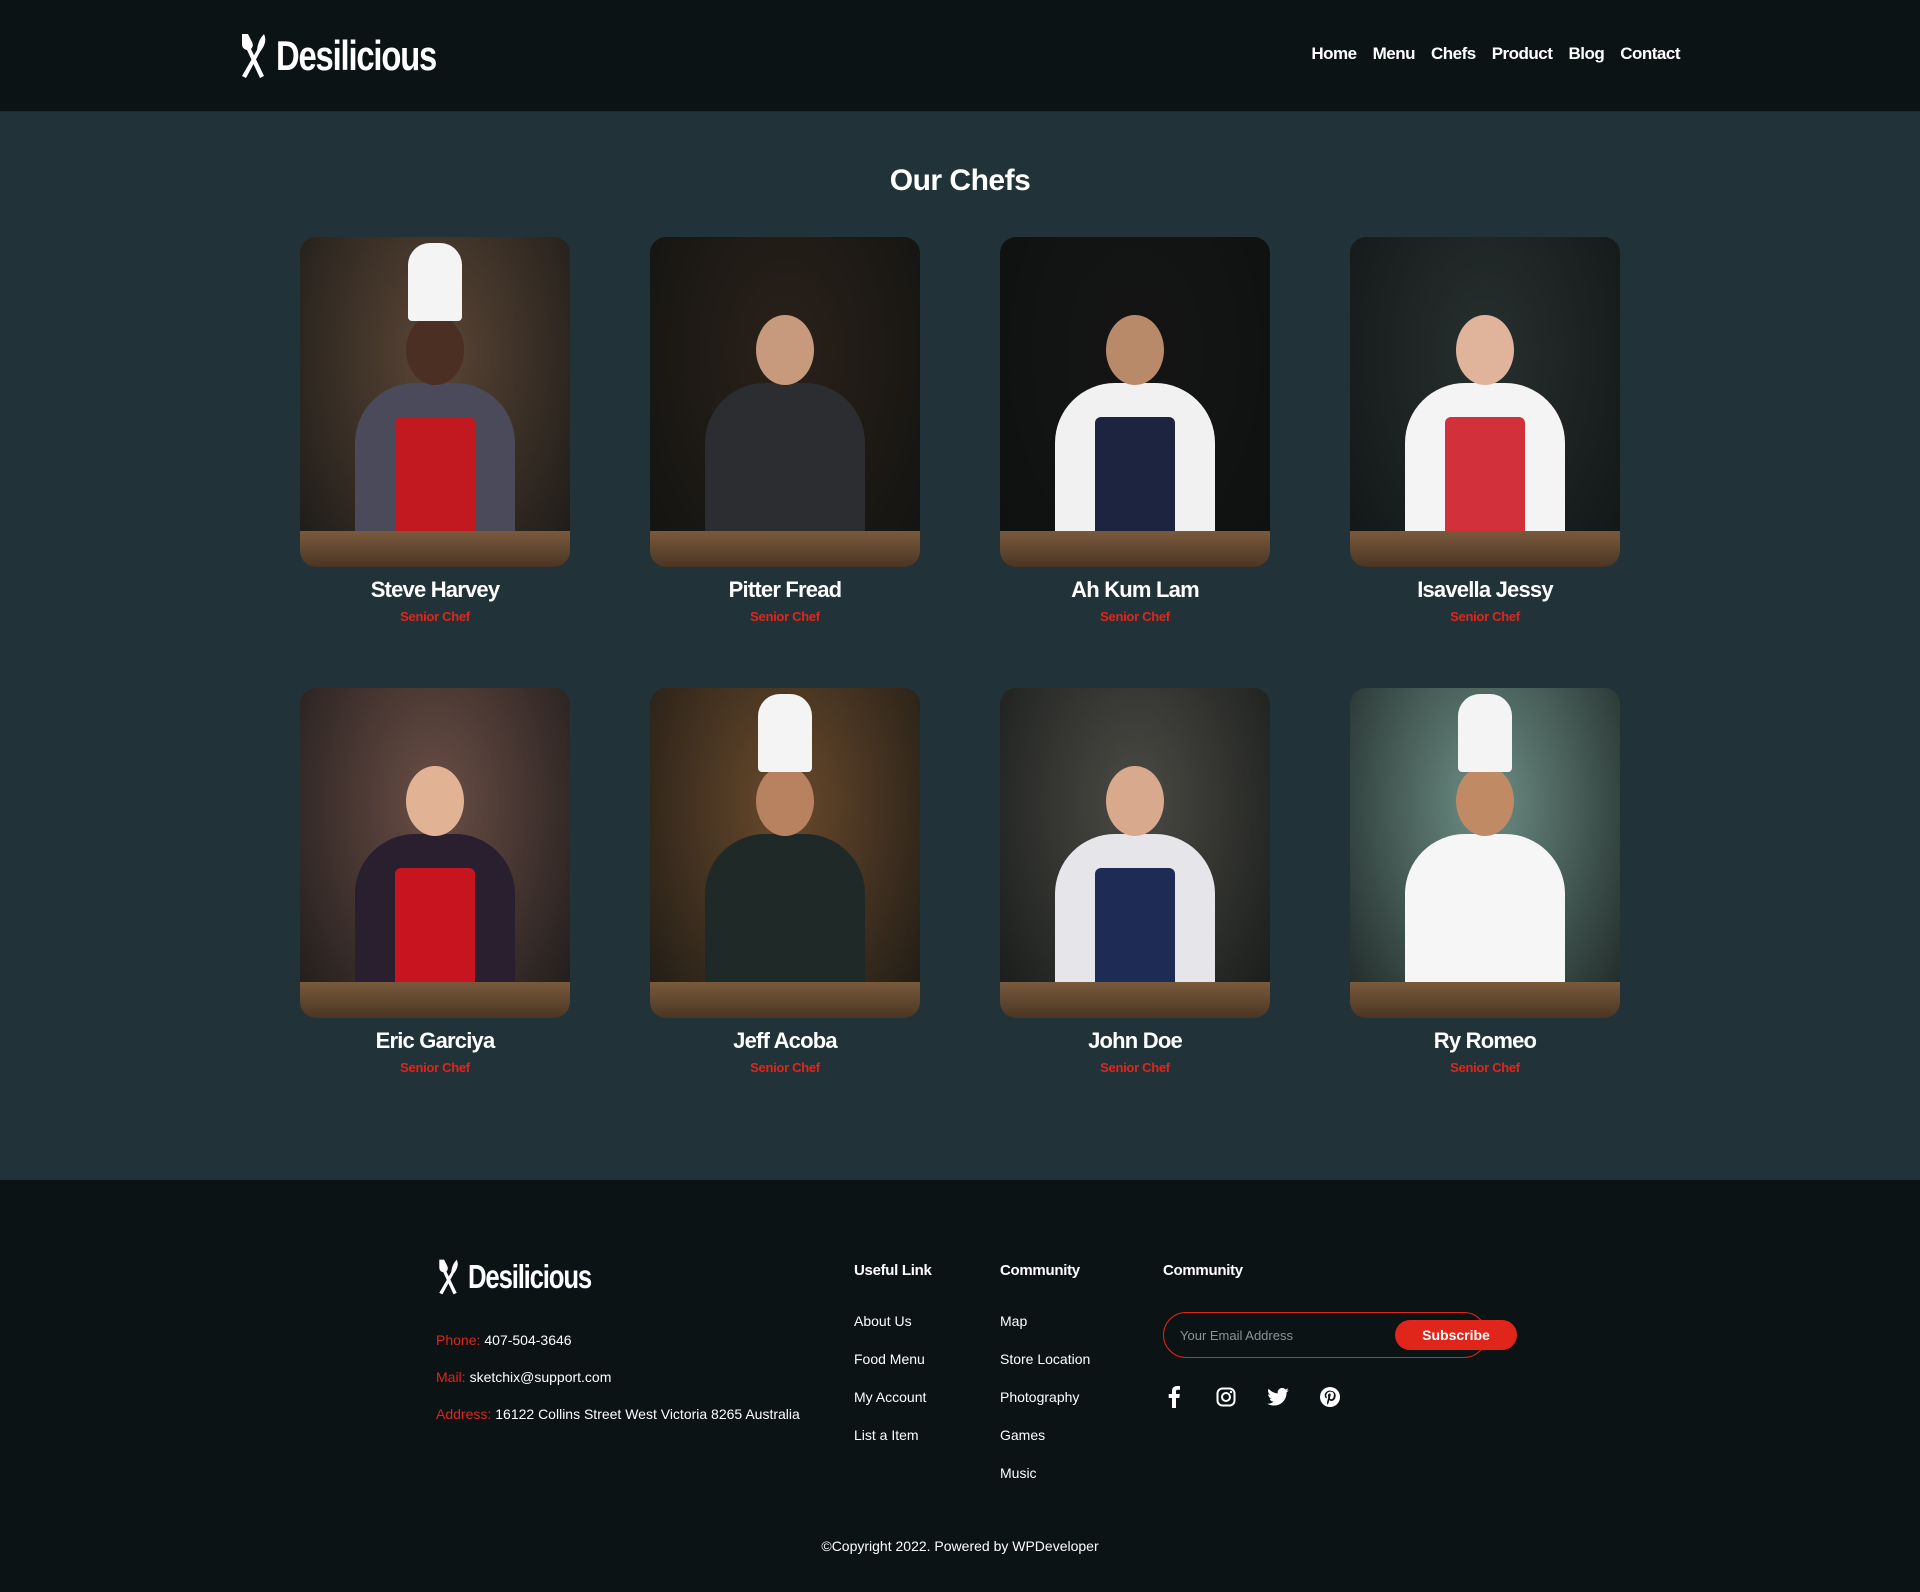  Describe the element at coordinates (1252, 1397) in the screenshot. I see `social-links` at that location.